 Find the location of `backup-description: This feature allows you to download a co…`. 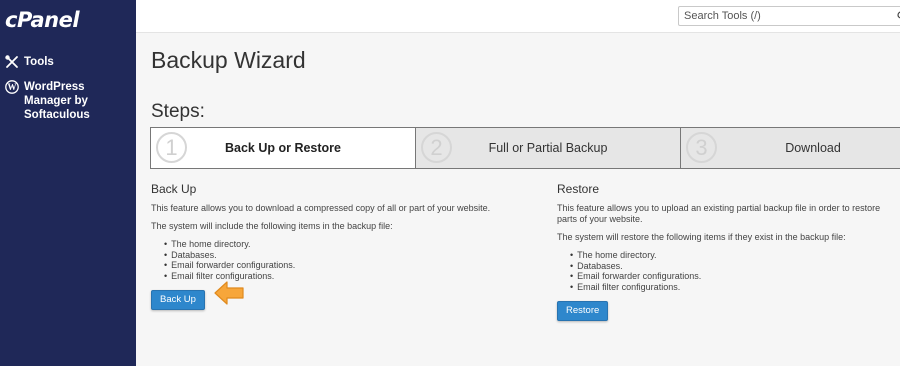

backup-description: This feature allows you to download a co… is located at coordinates (321, 208).